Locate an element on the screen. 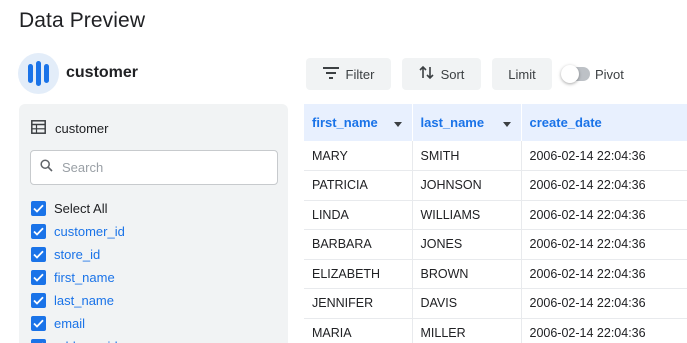 The width and height of the screenshot is (687, 343). column-item-last-name: last_name is located at coordinates (78, 300).